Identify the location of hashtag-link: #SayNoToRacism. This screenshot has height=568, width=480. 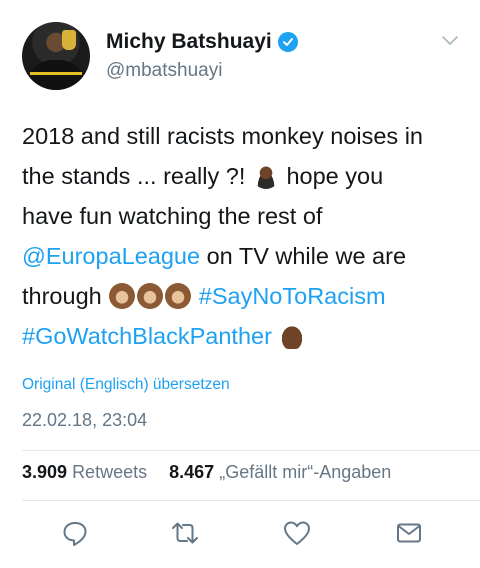
(292, 296).